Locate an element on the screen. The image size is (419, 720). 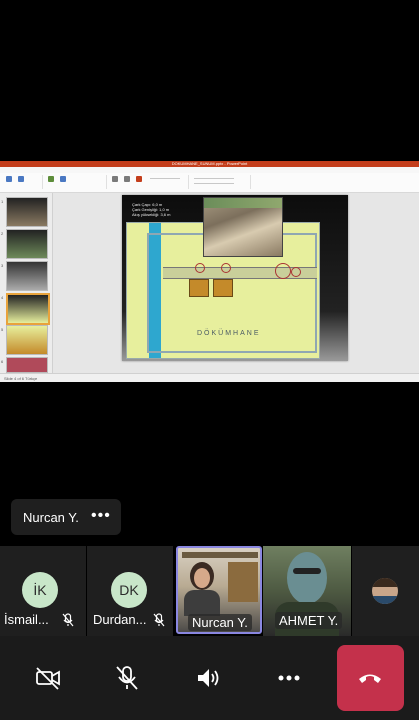
thumb-number: 6 is located at coordinates (2, 361).